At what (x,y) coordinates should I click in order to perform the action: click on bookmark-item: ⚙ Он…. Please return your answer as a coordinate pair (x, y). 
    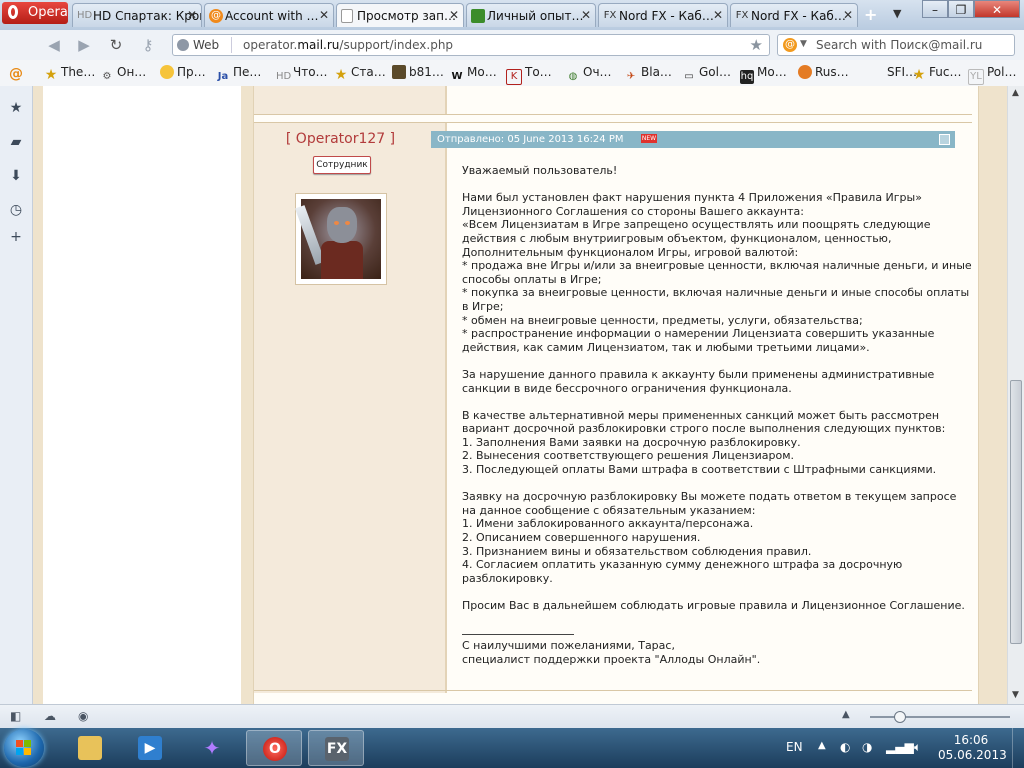
    Looking at the image, I should click on (123, 73).